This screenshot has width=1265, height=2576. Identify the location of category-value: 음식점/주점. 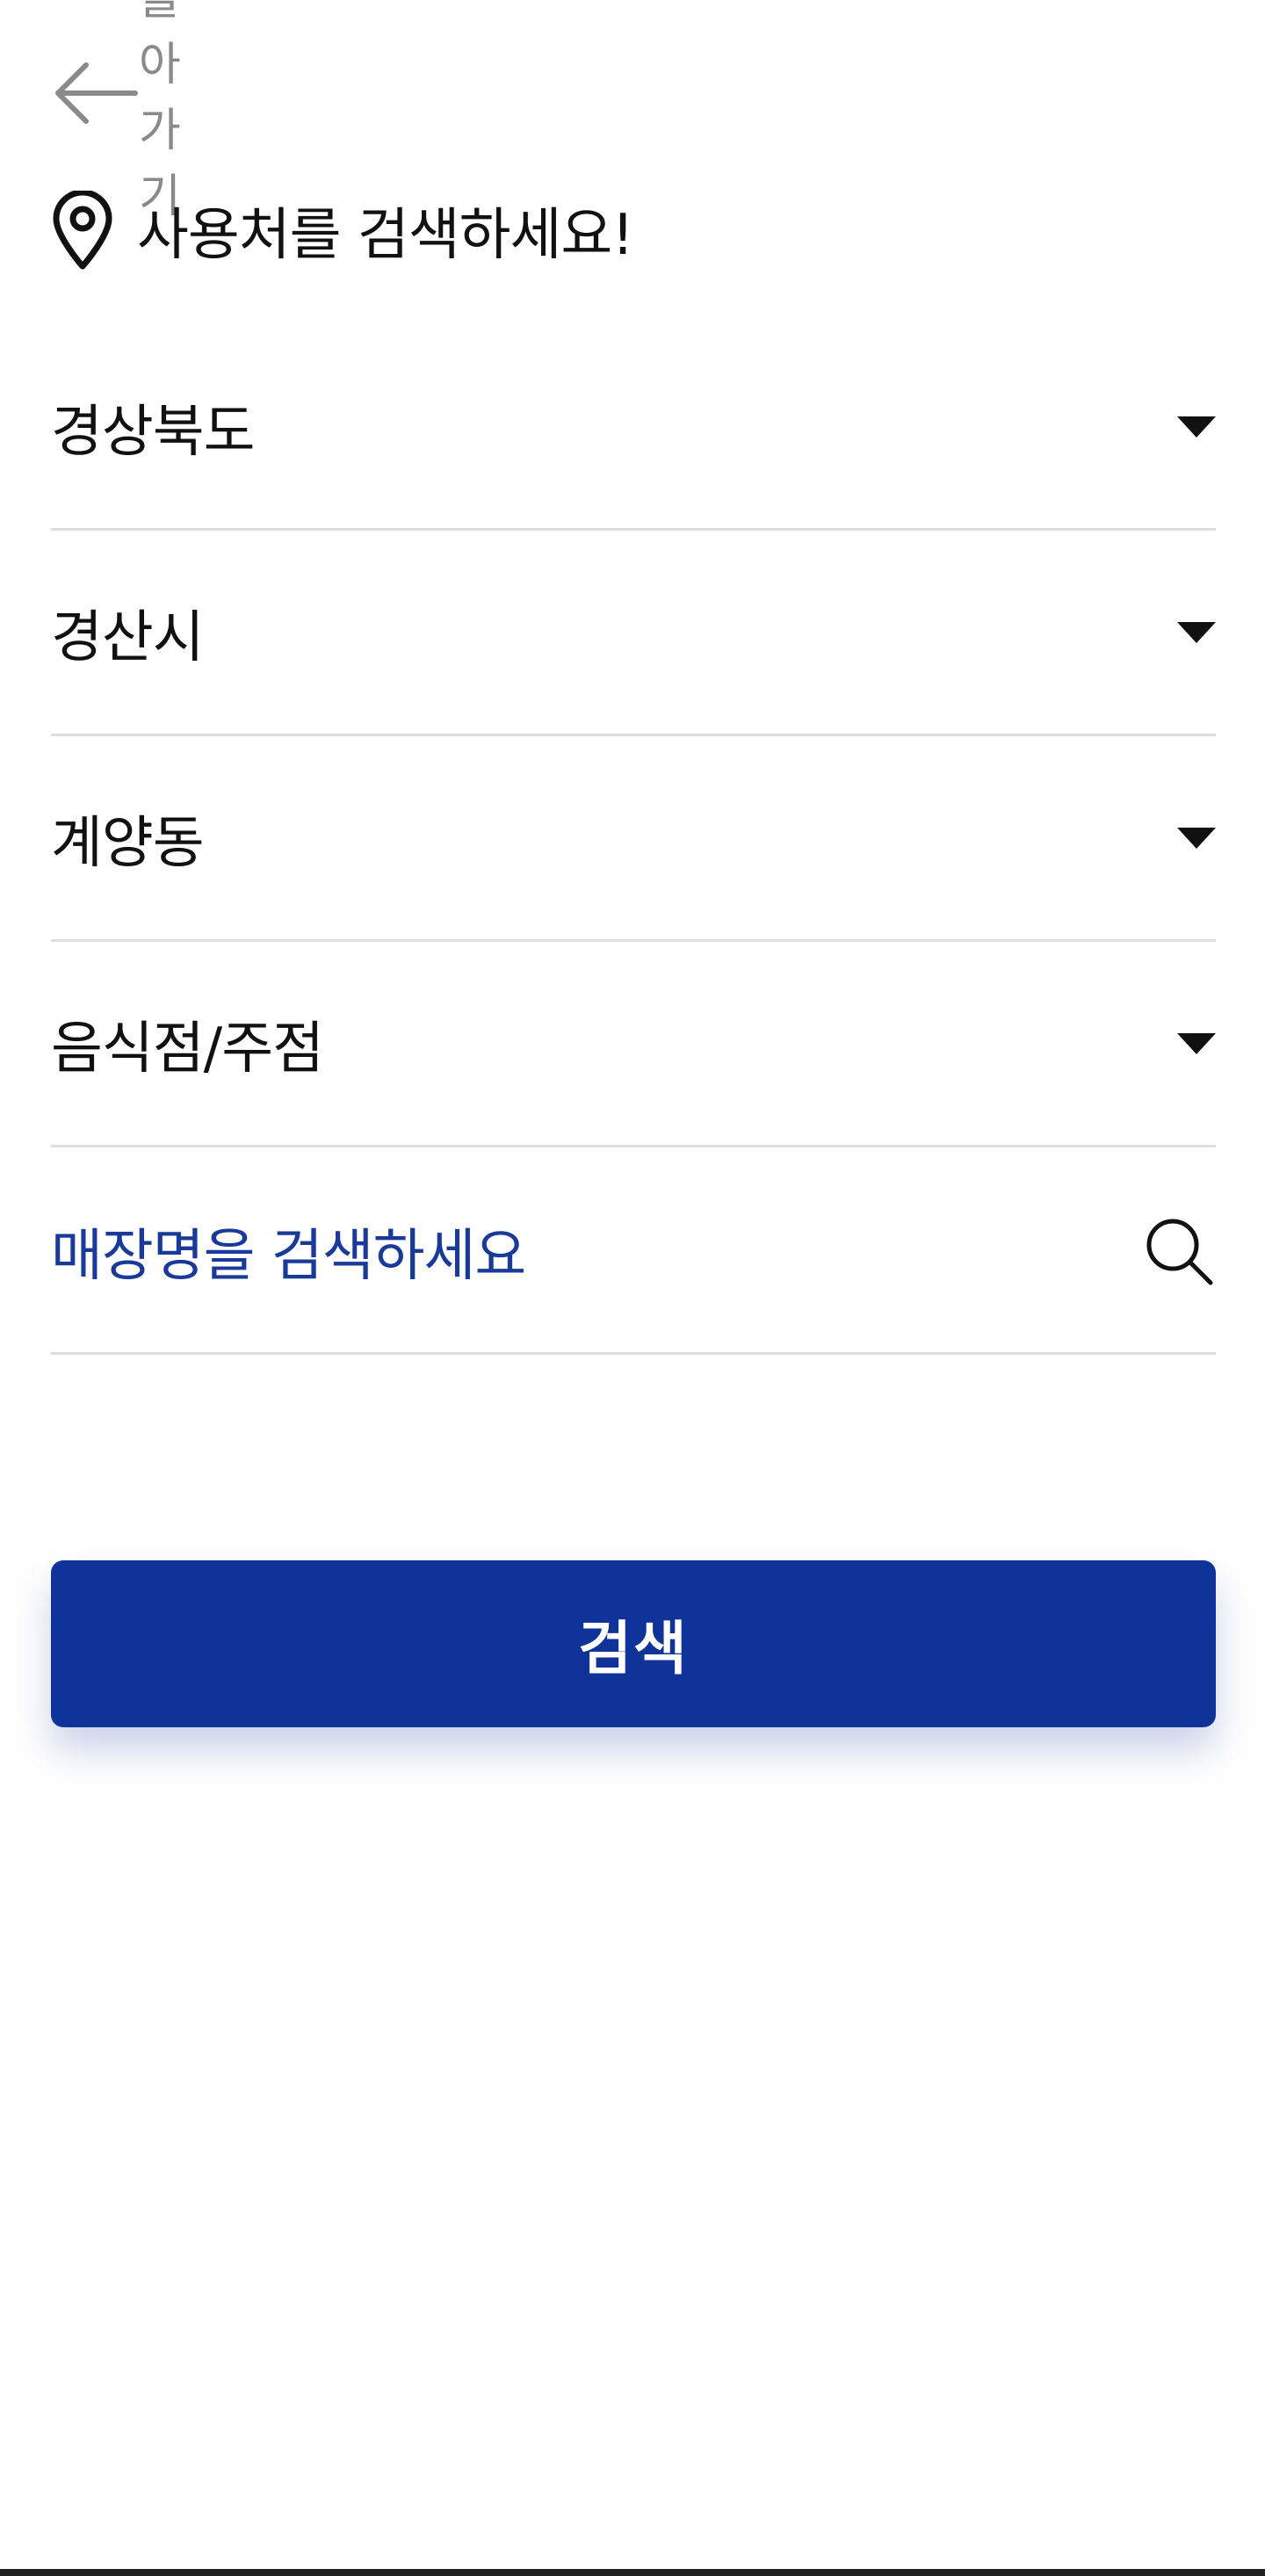
(187, 1049).